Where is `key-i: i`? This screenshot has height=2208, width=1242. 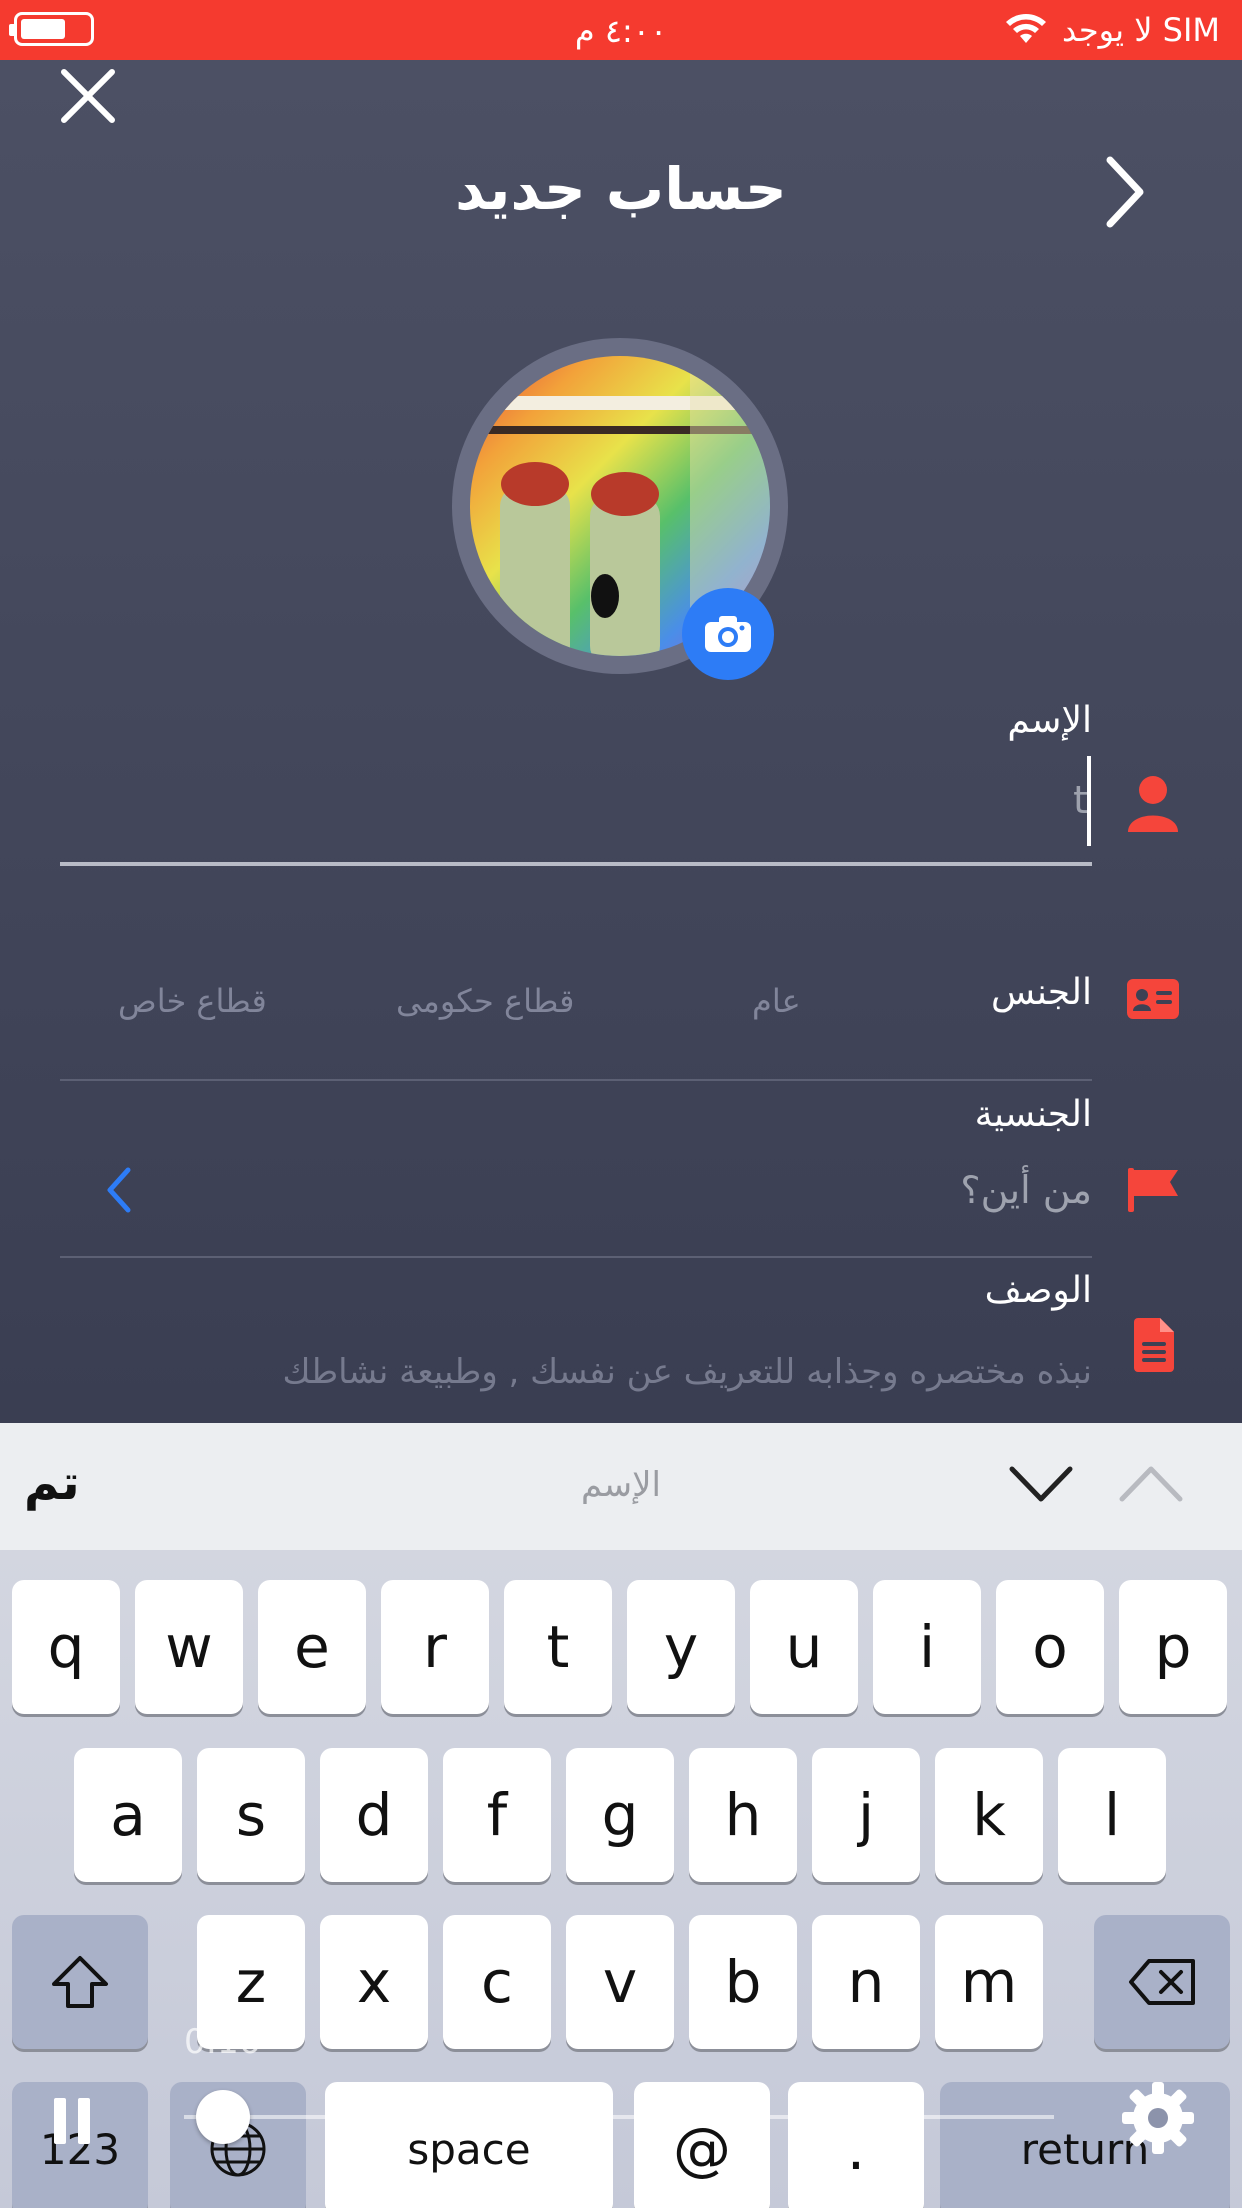
key-i: i is located at coordinates (927, 1647).